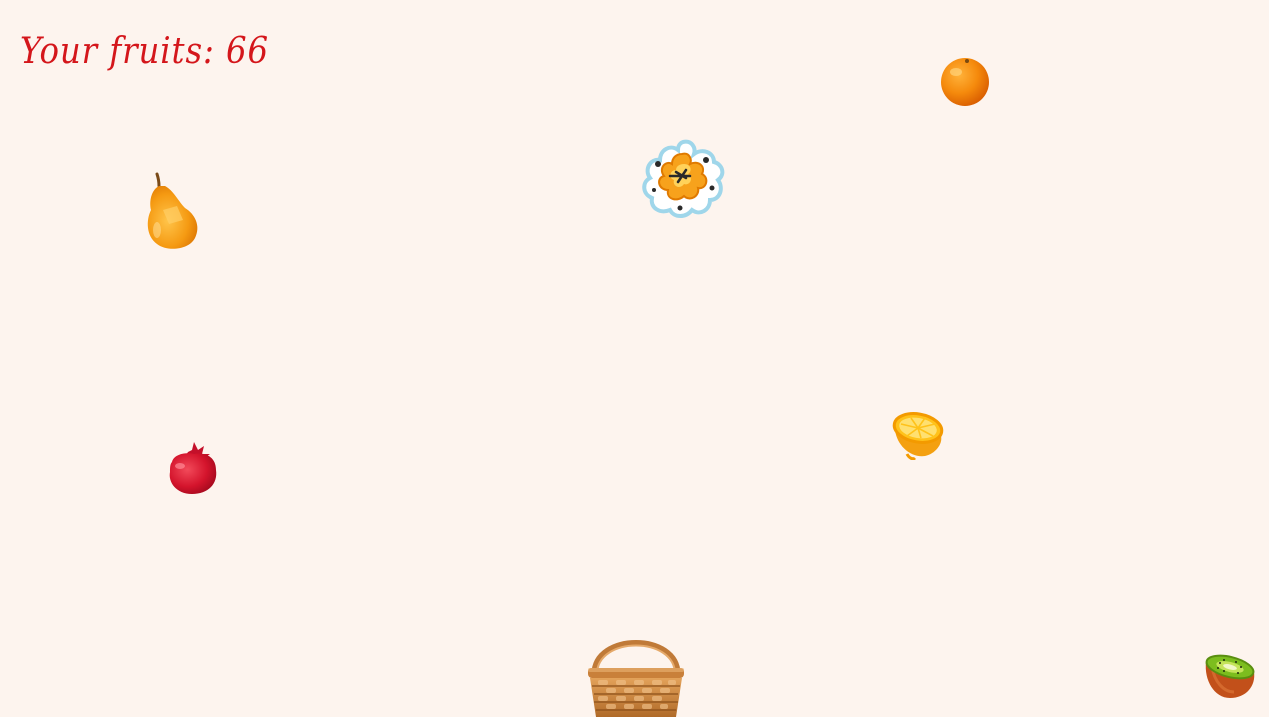 The width and height of the screenshot is (1269, 717). I want to click on score-value: 66, so click(248, 51).